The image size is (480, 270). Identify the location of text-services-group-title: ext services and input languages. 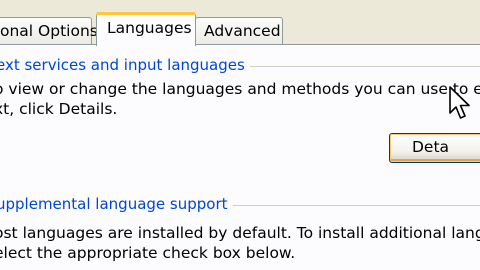
(125, 65).